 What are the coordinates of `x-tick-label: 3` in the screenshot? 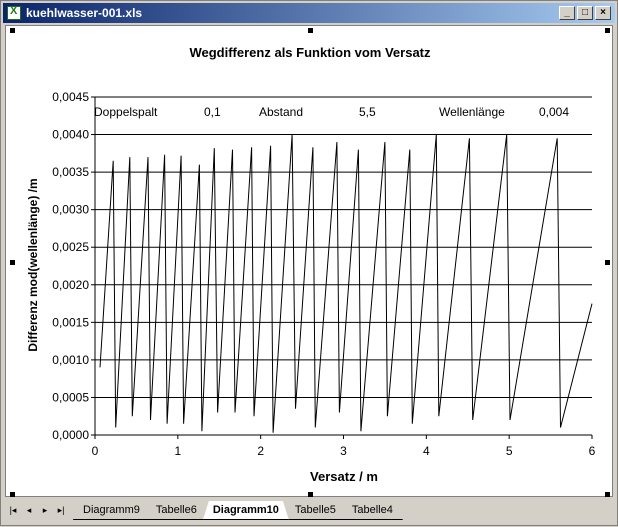 It's located at (343, 451).